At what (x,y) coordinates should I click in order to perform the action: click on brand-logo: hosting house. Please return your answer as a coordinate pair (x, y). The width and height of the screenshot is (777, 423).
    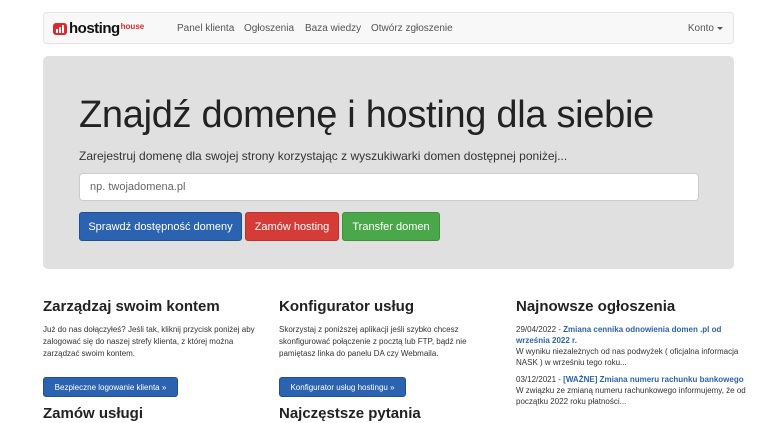
    Looking at the image, I should click on (98, 29).